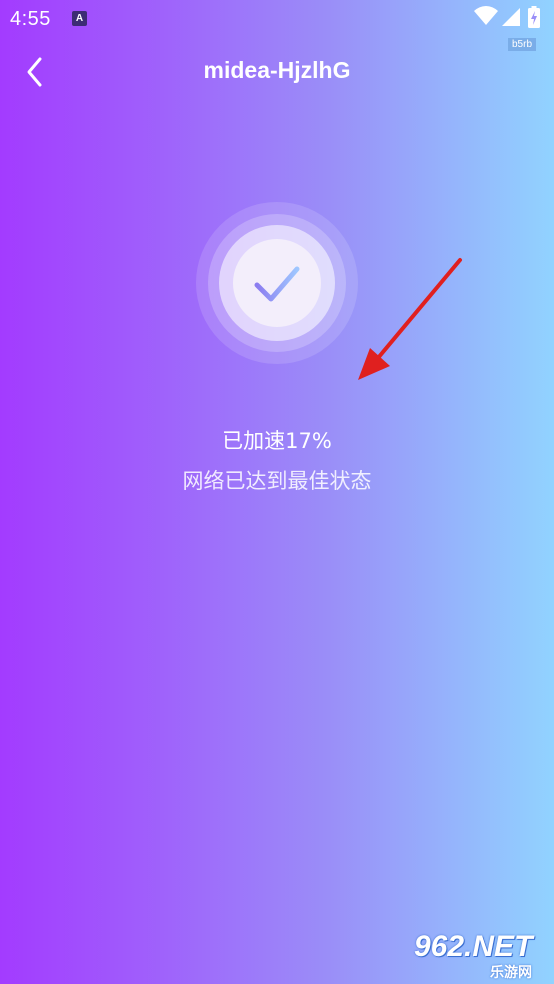 This screenshot has width=554, height=984. I want to click on battery-charging-icon, so click(534, 17).